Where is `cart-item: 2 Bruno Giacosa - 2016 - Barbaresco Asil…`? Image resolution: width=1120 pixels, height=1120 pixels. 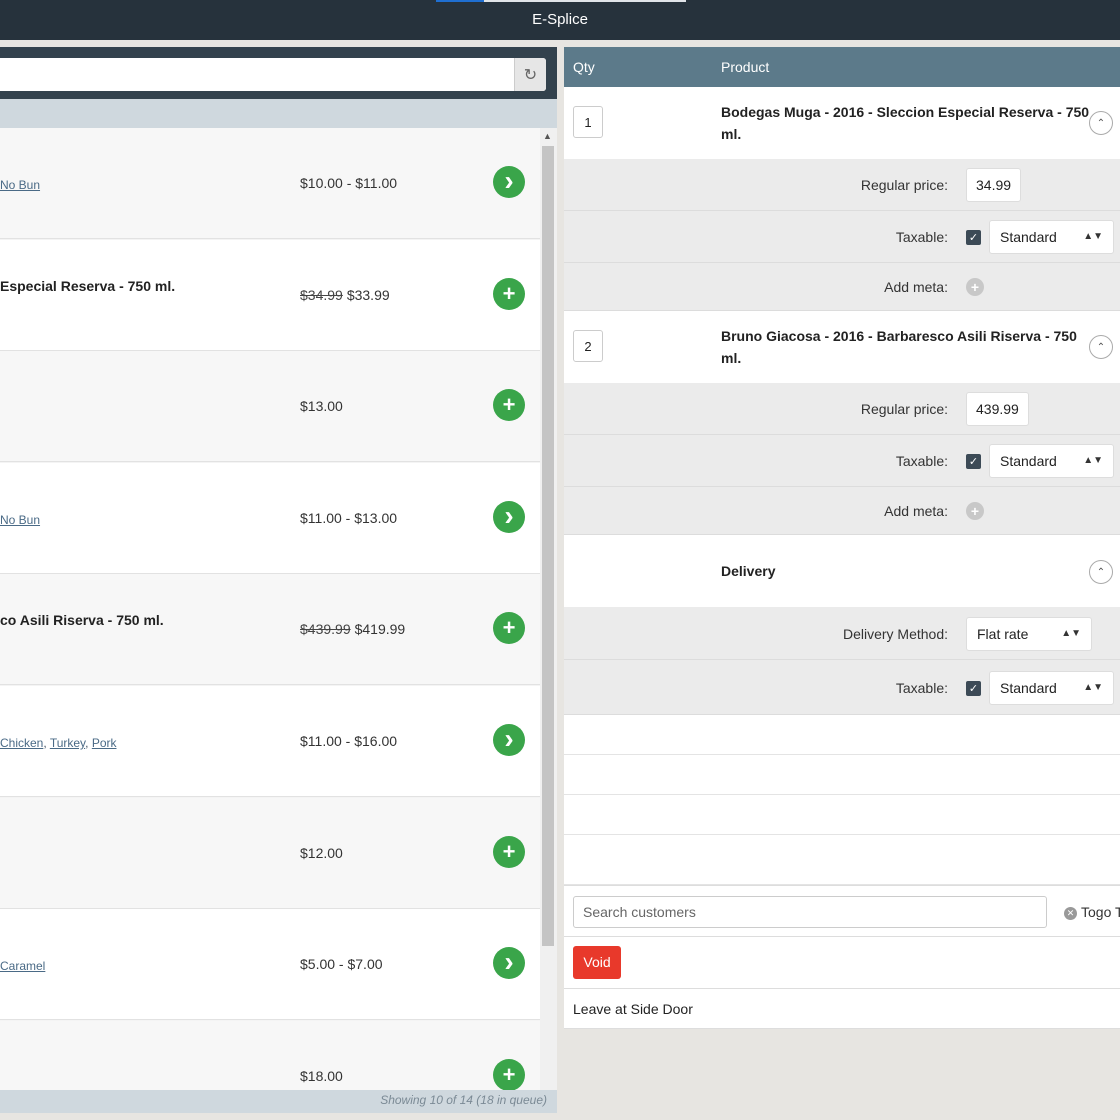
cart-item: 2 Bruno Giacosa - 2016 - Barbaresco Asil… is located at coordinates (842, 347).